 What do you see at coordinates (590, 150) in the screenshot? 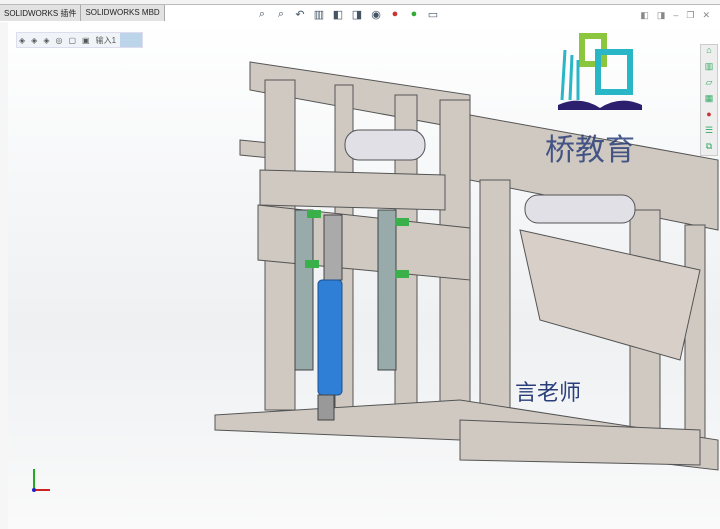
I see `watermark-brand: 桥教育` at bounding box center [590, 150].